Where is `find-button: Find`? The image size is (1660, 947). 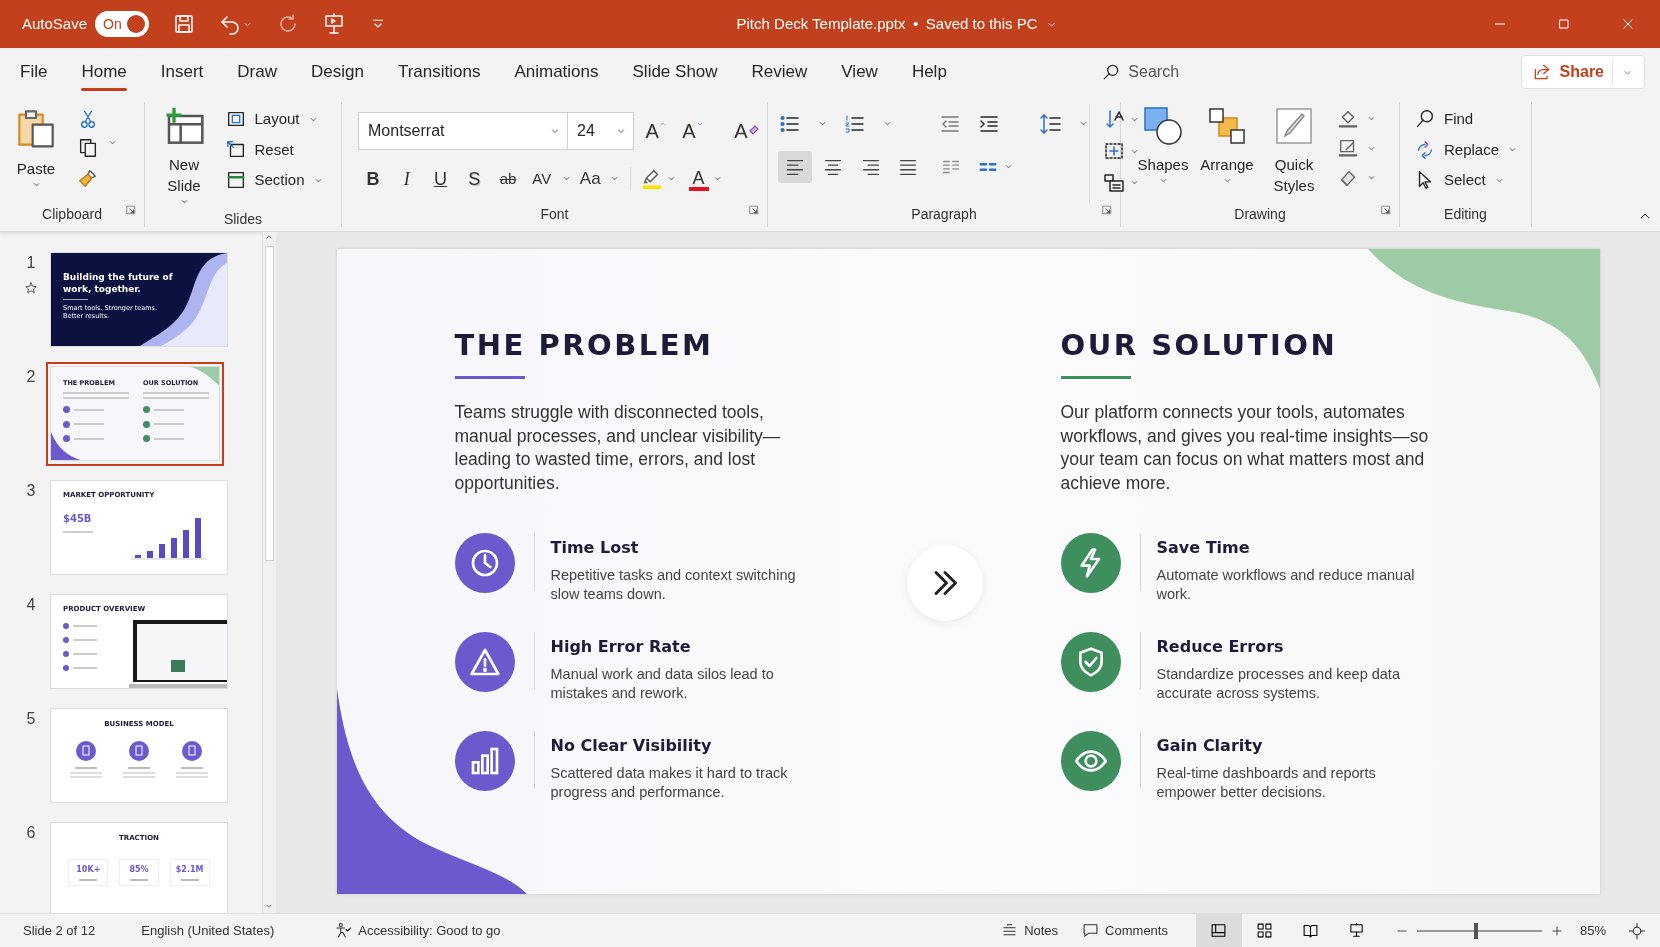
find-button: Find is located at coordinates (1466, 119).